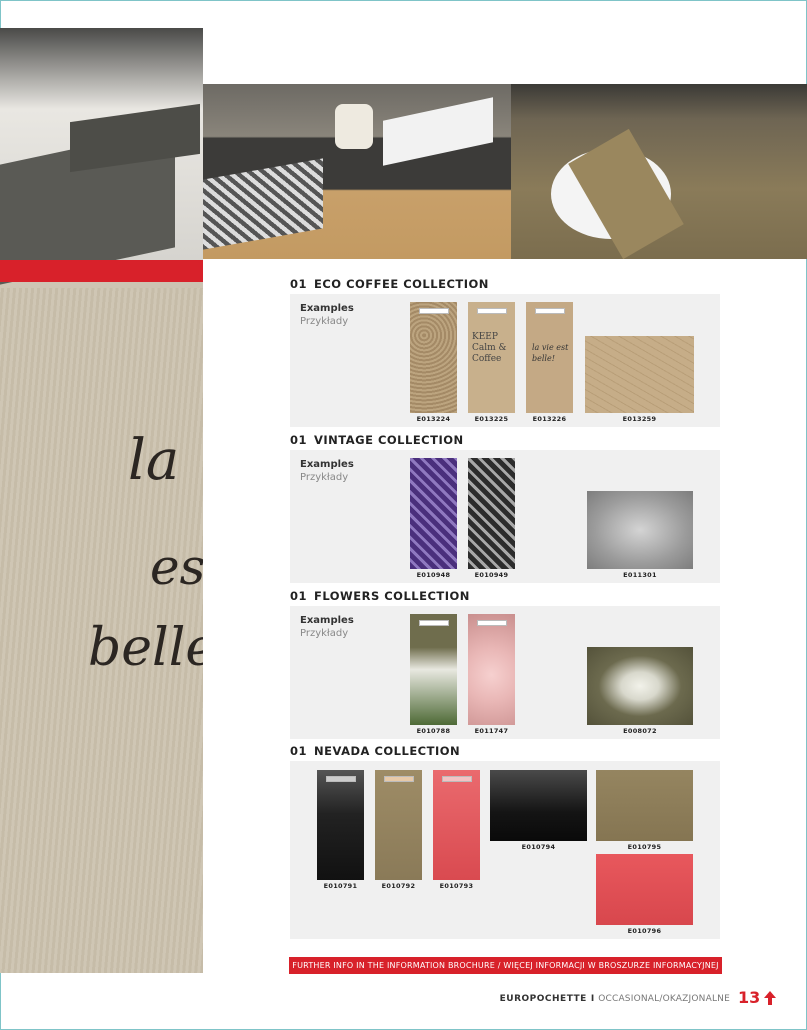 Image resolution: width=807 pixels, height=1030 pixels. I want to click on product-pochette: E011747, so click(491, 674).